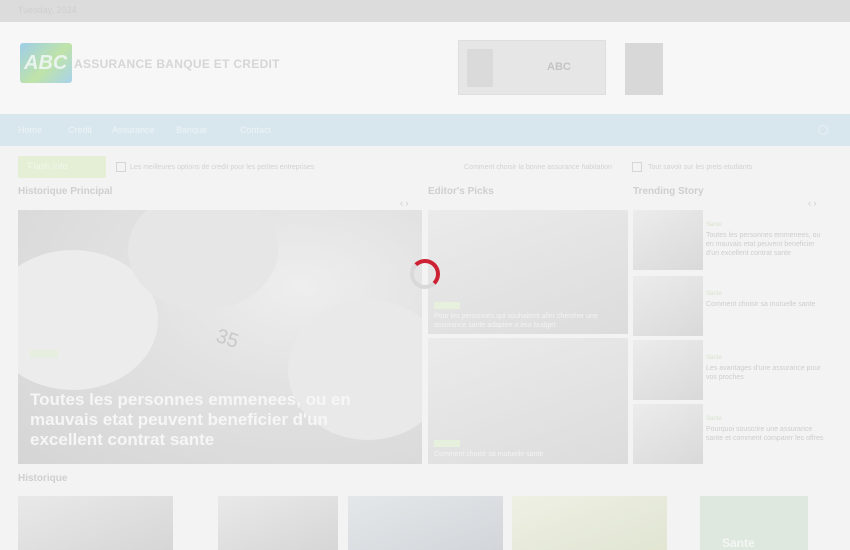 This screenshot has height=550, width=850. Describe the element at coordinates (404, 203) in the screenshot. I see `main-prev-next-arrows: ‹ ›` at that location.